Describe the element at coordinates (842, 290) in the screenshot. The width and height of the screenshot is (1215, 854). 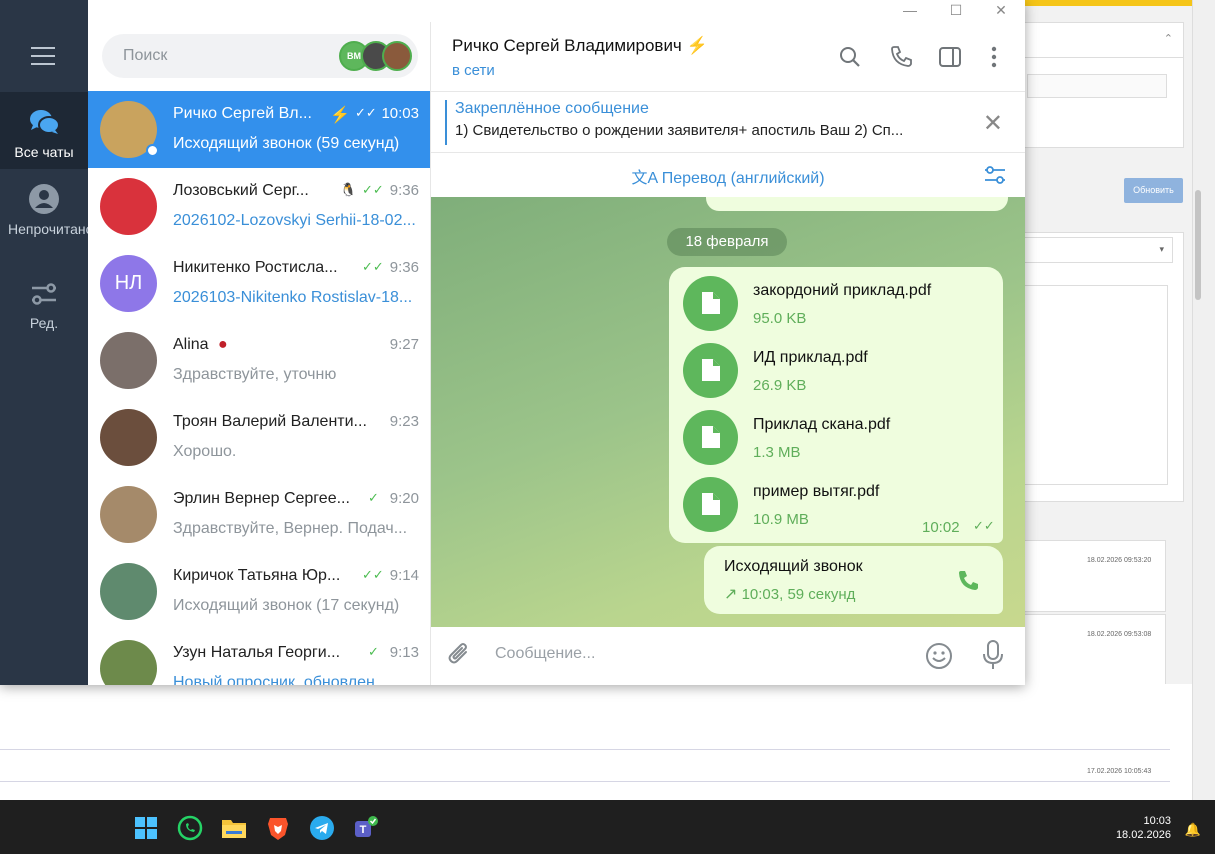
I see `file-name: закордоний приклад.pdf` at that location.